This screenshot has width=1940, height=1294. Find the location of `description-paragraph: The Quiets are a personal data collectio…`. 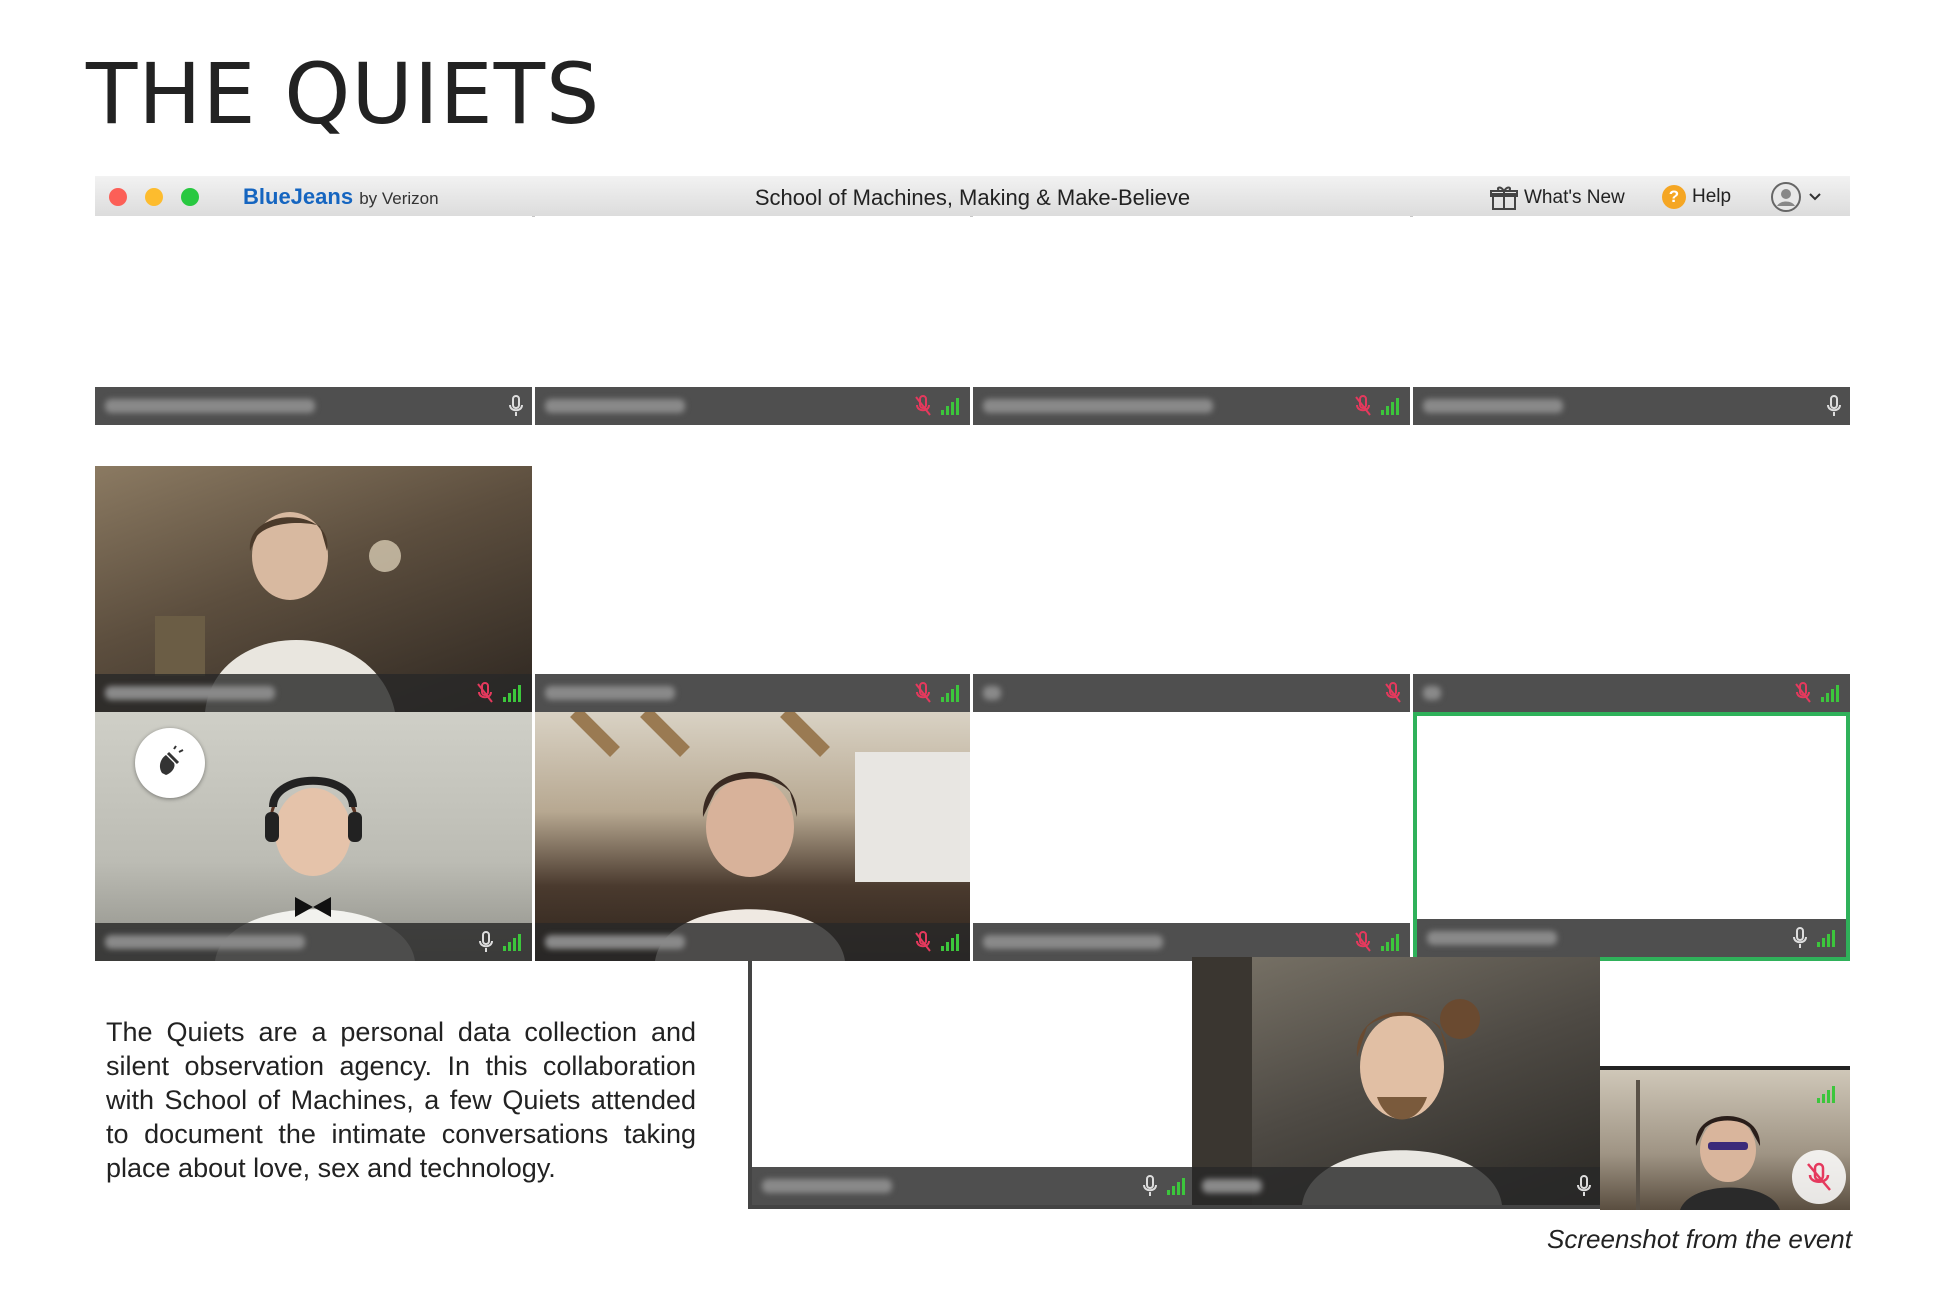

description-paragraph: The Quiets are a personal data collectio… is located at coordinates (401, 1100).